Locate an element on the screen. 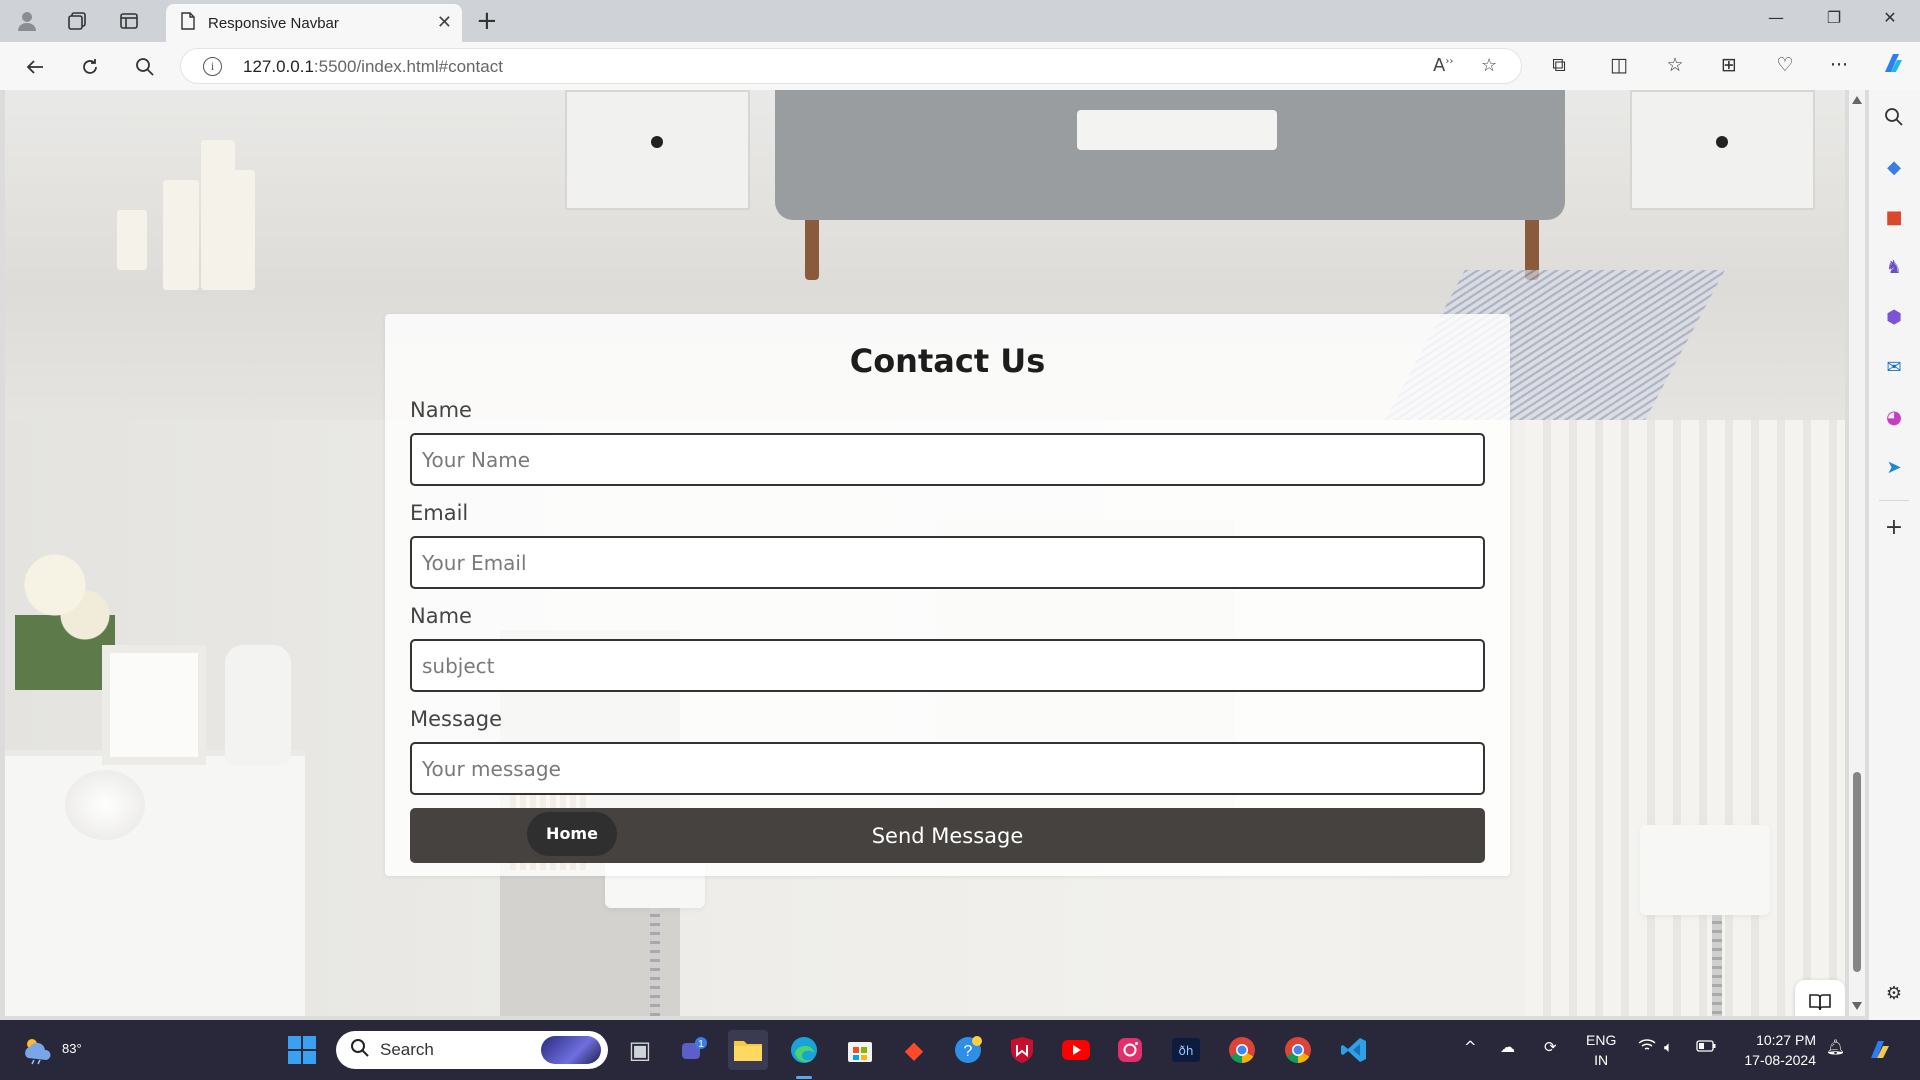  close-tab-icon: ✕ is located at coordinates (444, 22).